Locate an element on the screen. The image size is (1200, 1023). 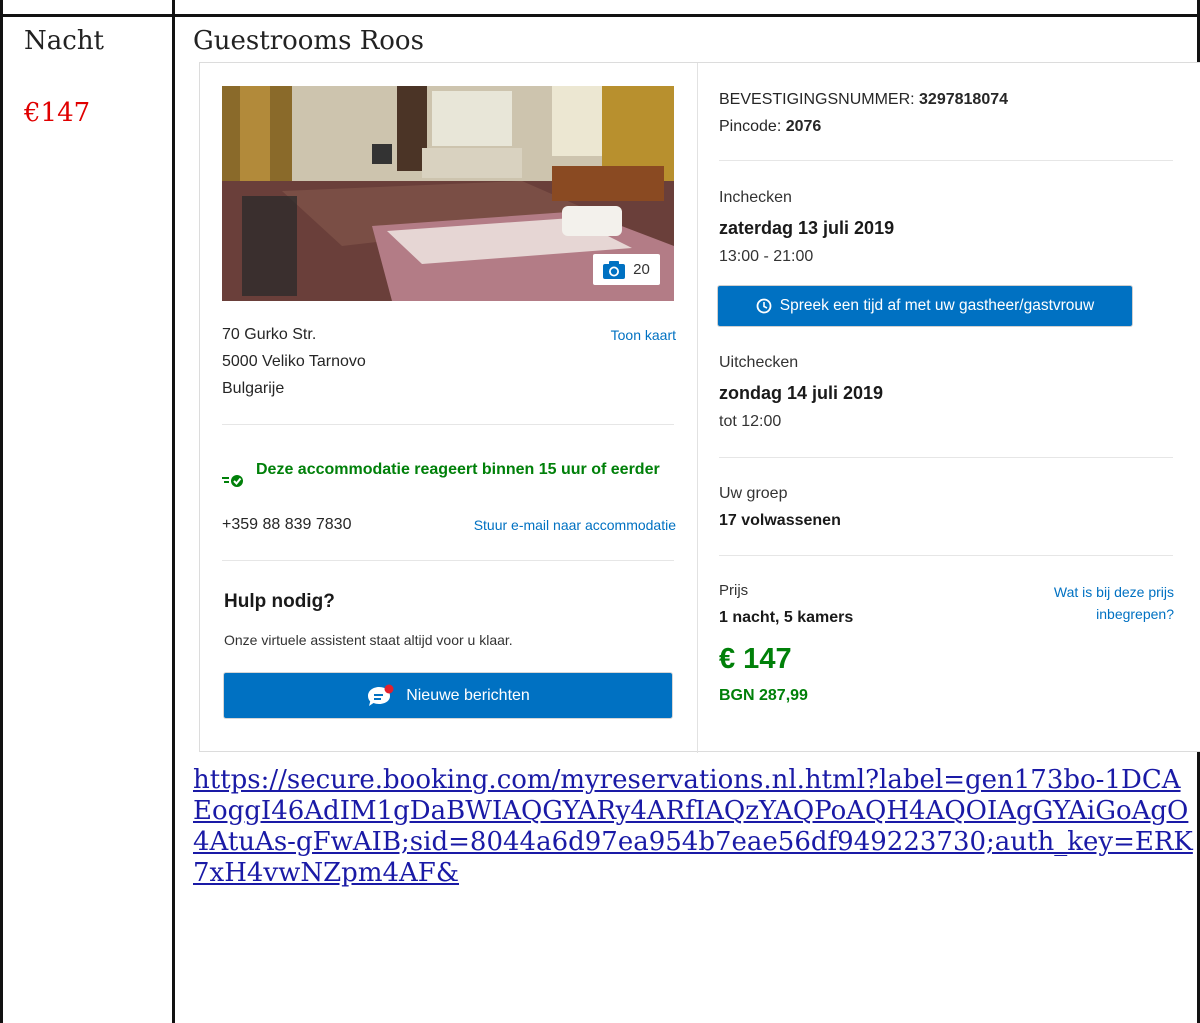
checkin-date: zaterdag 13 juli 2019 is located at coordinates (807, 228).